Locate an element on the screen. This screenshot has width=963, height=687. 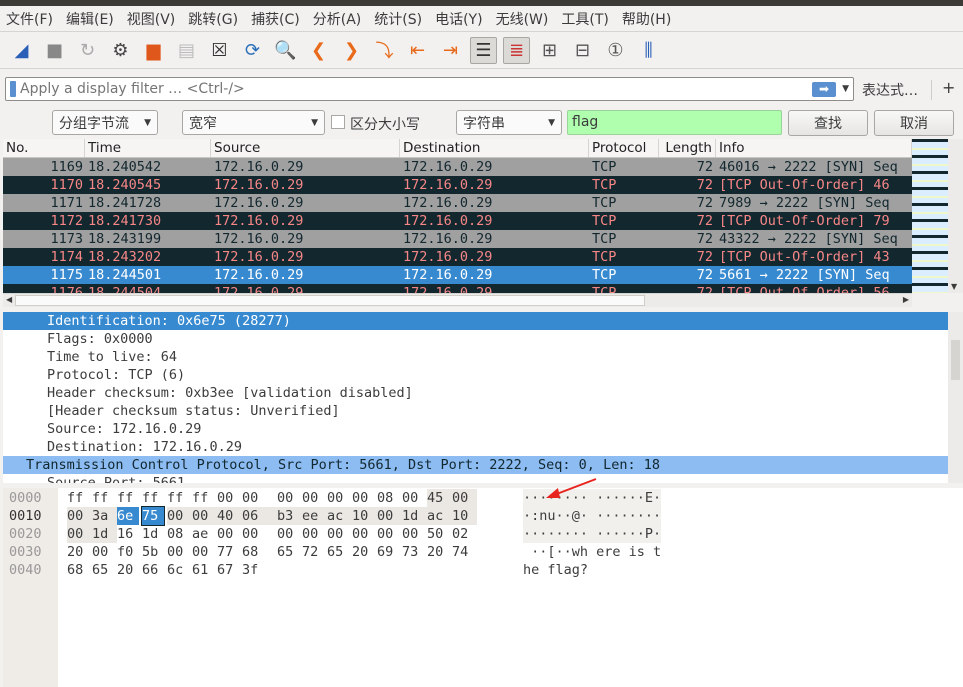
apply-filter-arrow-icon: ➡ is located at coordinates (824, 89).